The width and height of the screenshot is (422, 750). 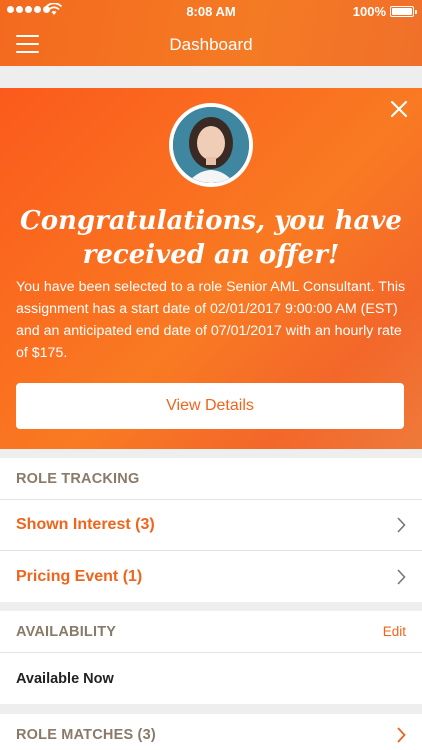 I want to click on close-icon, so click(x=399, y=109).